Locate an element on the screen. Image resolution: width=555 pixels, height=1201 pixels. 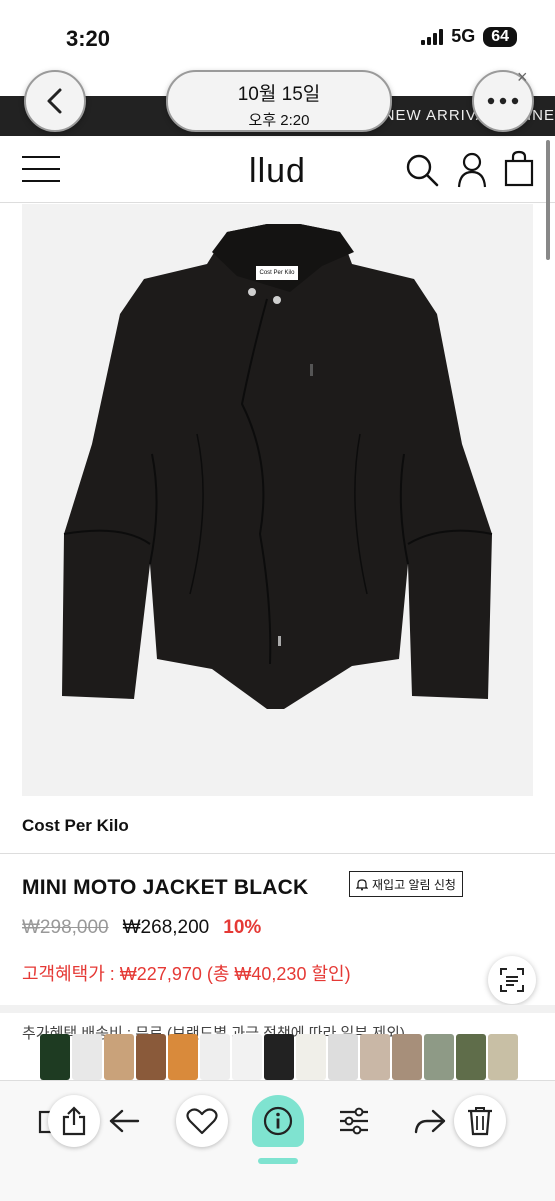
section-separator is located at coordinates (277, 1009).